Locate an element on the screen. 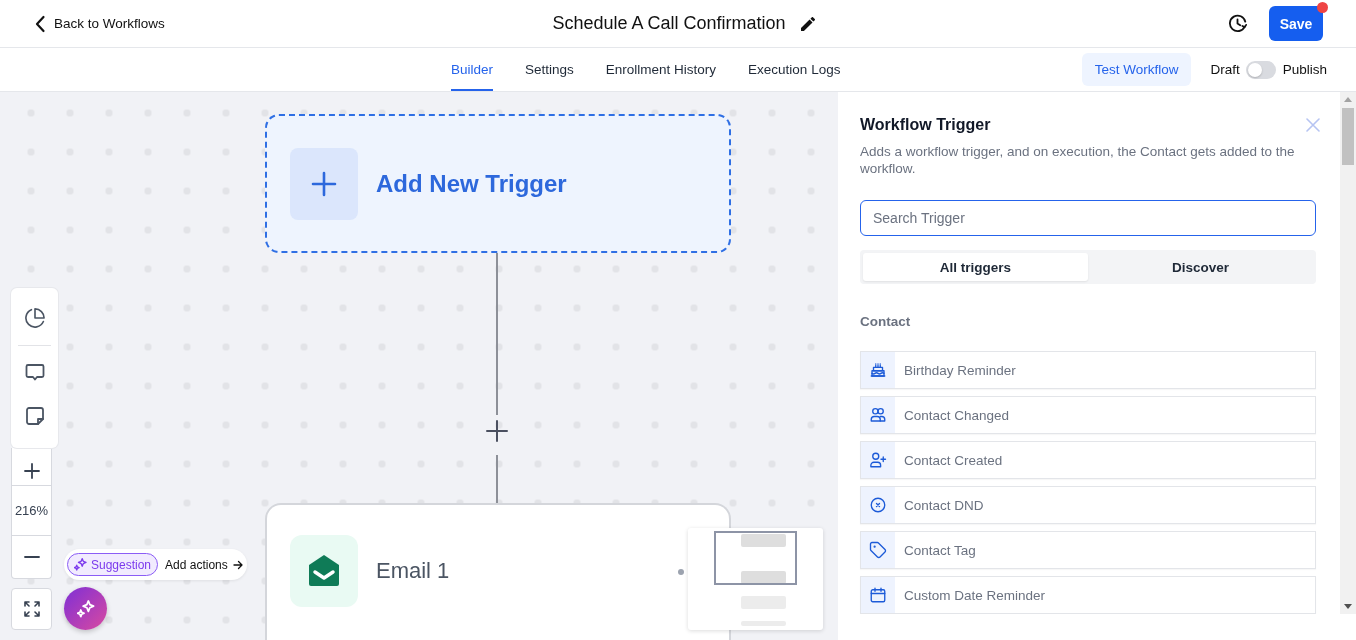 This screenshot has height=640, width=1356. filter-tab: All triggers is located at coordinates (975, 267).